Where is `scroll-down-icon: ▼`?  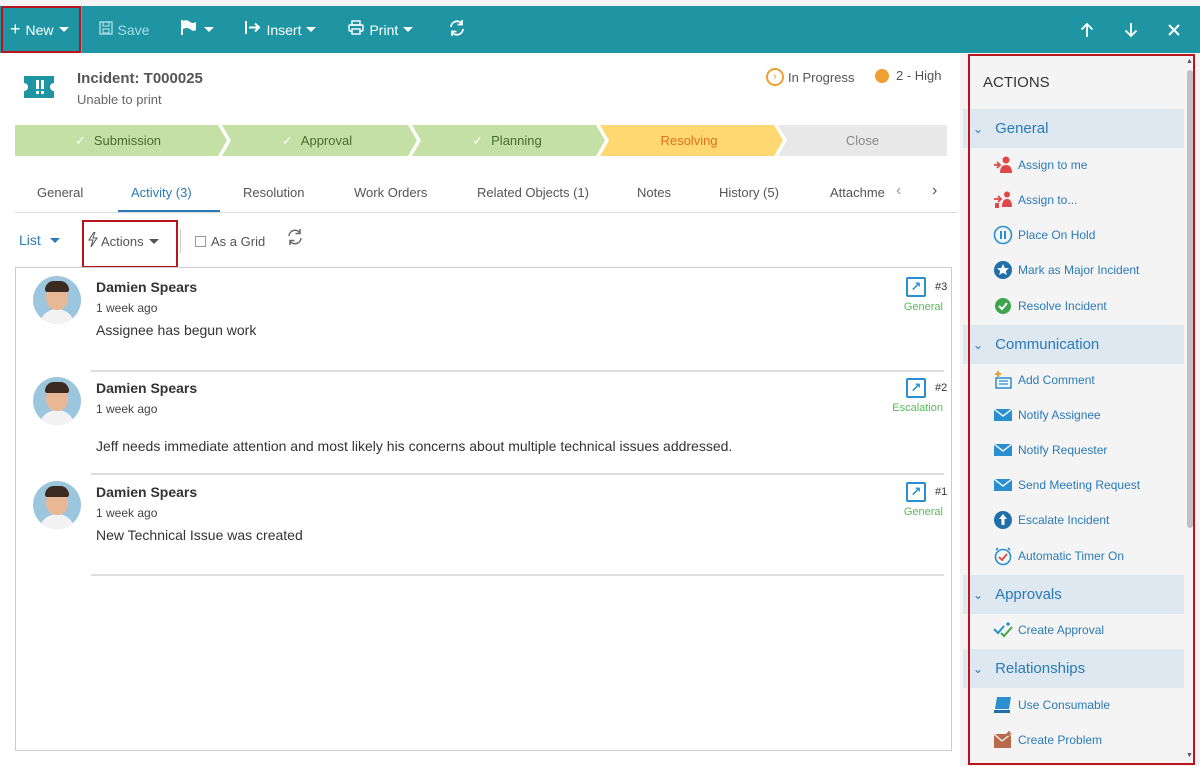 scroll-down-icon: ▼ is located at coordinates (1189, 755).